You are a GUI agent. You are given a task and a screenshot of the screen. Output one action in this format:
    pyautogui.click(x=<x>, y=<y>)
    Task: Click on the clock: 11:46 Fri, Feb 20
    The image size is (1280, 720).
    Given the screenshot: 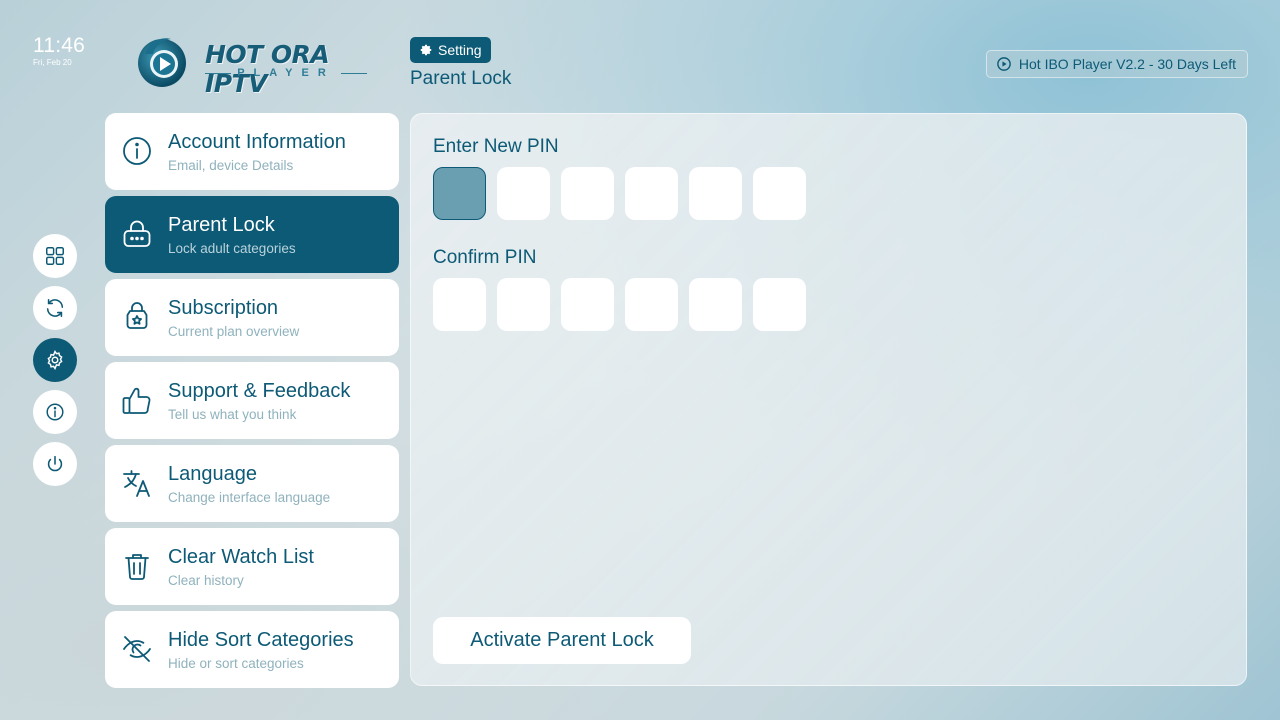 What is the action you would take?
    pyautogui.click(x=59, y=51)
    